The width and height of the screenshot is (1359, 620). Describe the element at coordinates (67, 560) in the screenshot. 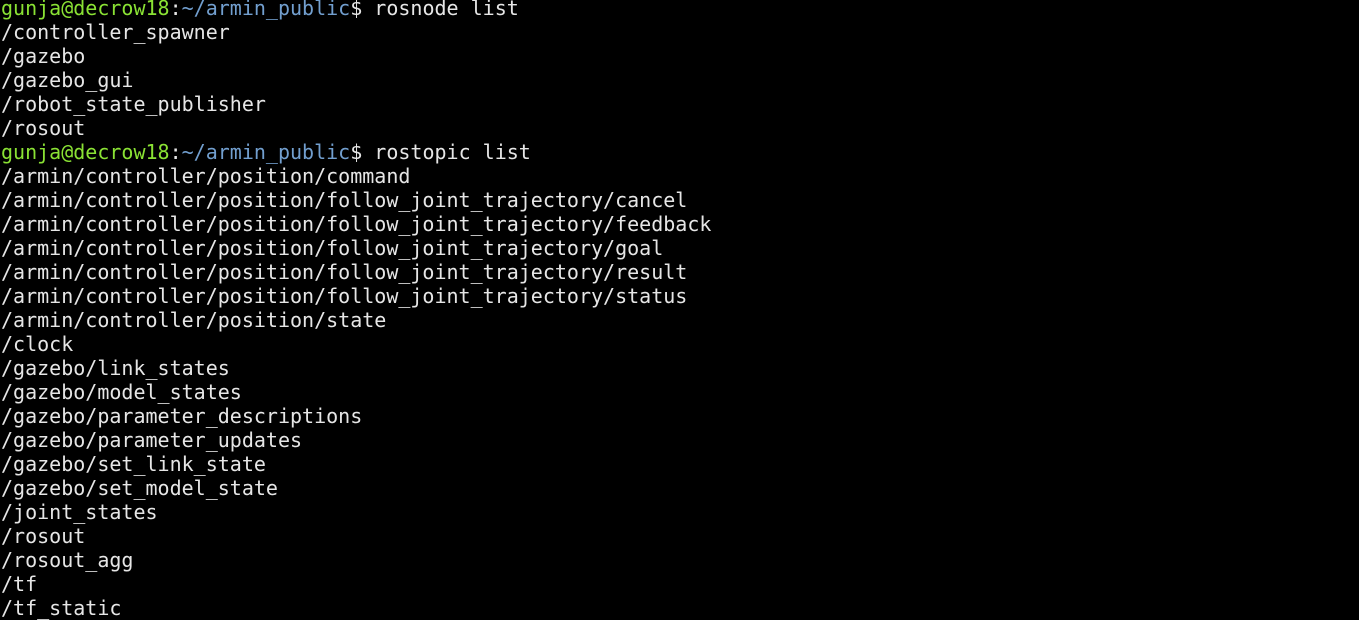

I see `output-line: /rosout_agg` at that location.